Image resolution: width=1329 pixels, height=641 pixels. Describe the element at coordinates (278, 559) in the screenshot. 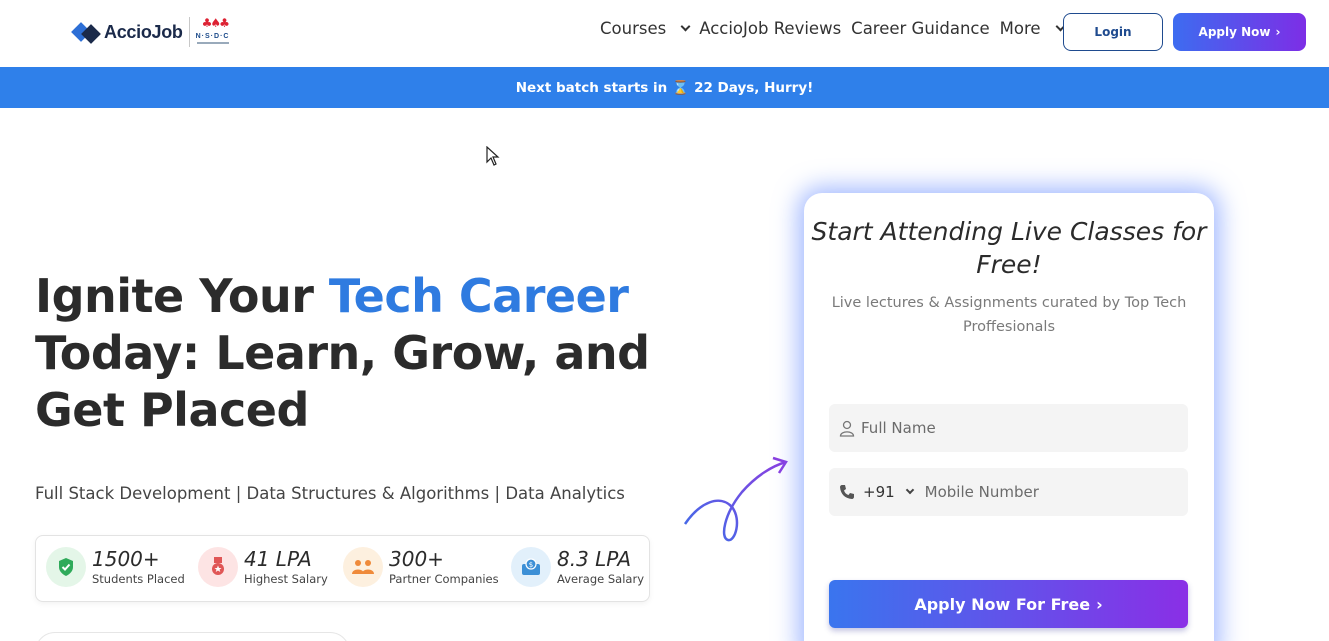

I see `stat-value: 41 LPA` at that location.